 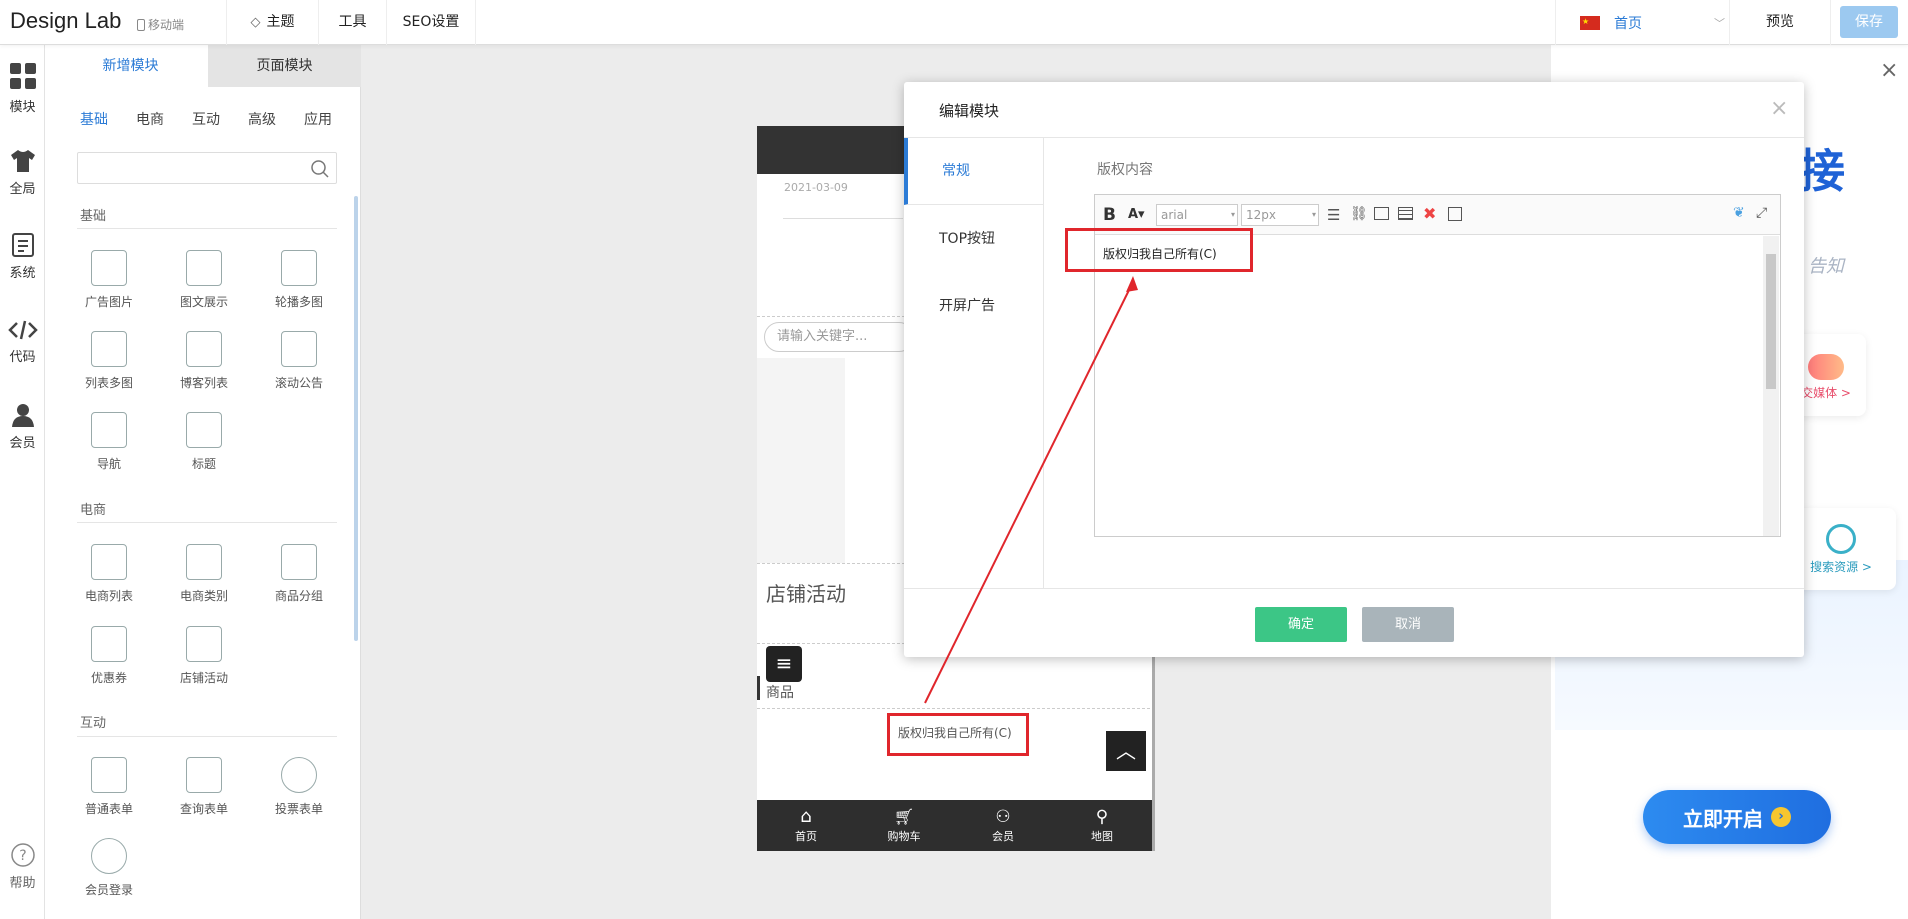 What do you see at coordinates (93, 510) in the screenshot?
I see `section-ecommerce: 电商` at bounding box center [93, 510].